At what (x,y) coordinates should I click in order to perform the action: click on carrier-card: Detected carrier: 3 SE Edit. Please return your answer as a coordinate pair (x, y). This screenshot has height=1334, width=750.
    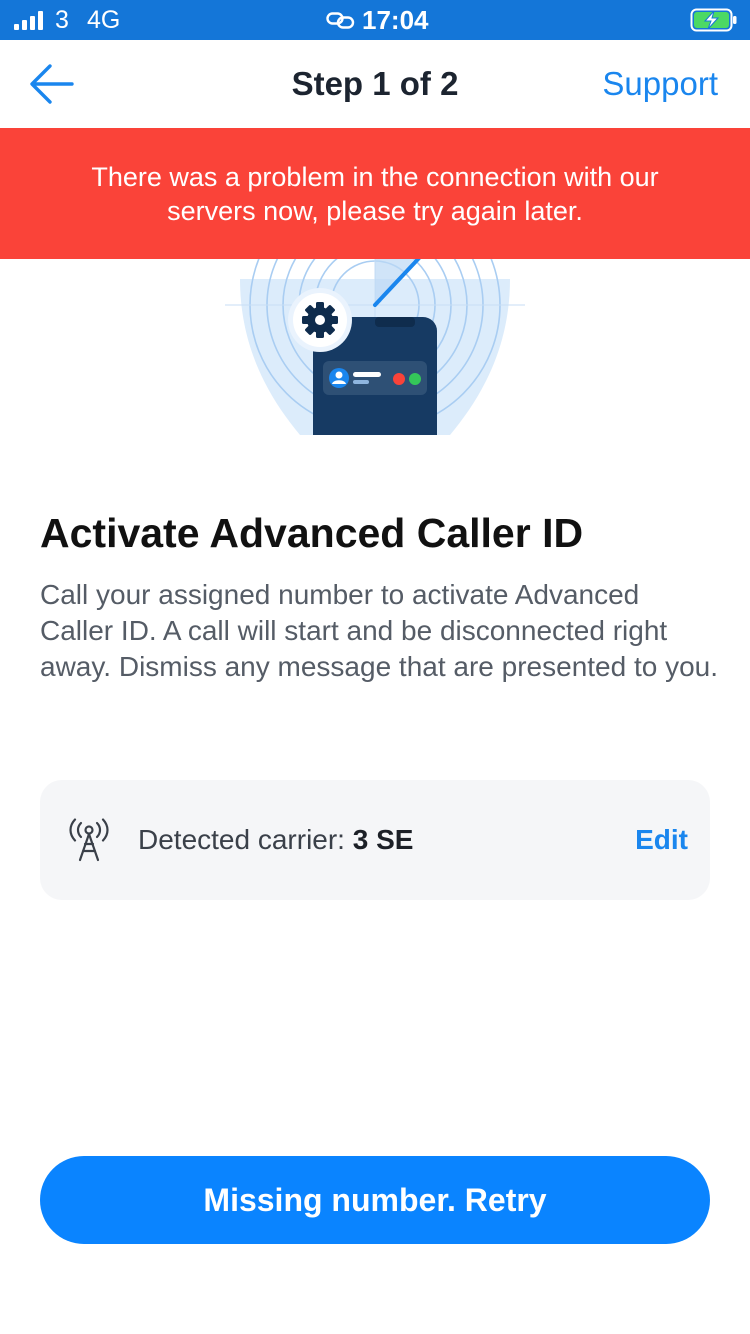
    Looking at the image, I should click on (375, 840).